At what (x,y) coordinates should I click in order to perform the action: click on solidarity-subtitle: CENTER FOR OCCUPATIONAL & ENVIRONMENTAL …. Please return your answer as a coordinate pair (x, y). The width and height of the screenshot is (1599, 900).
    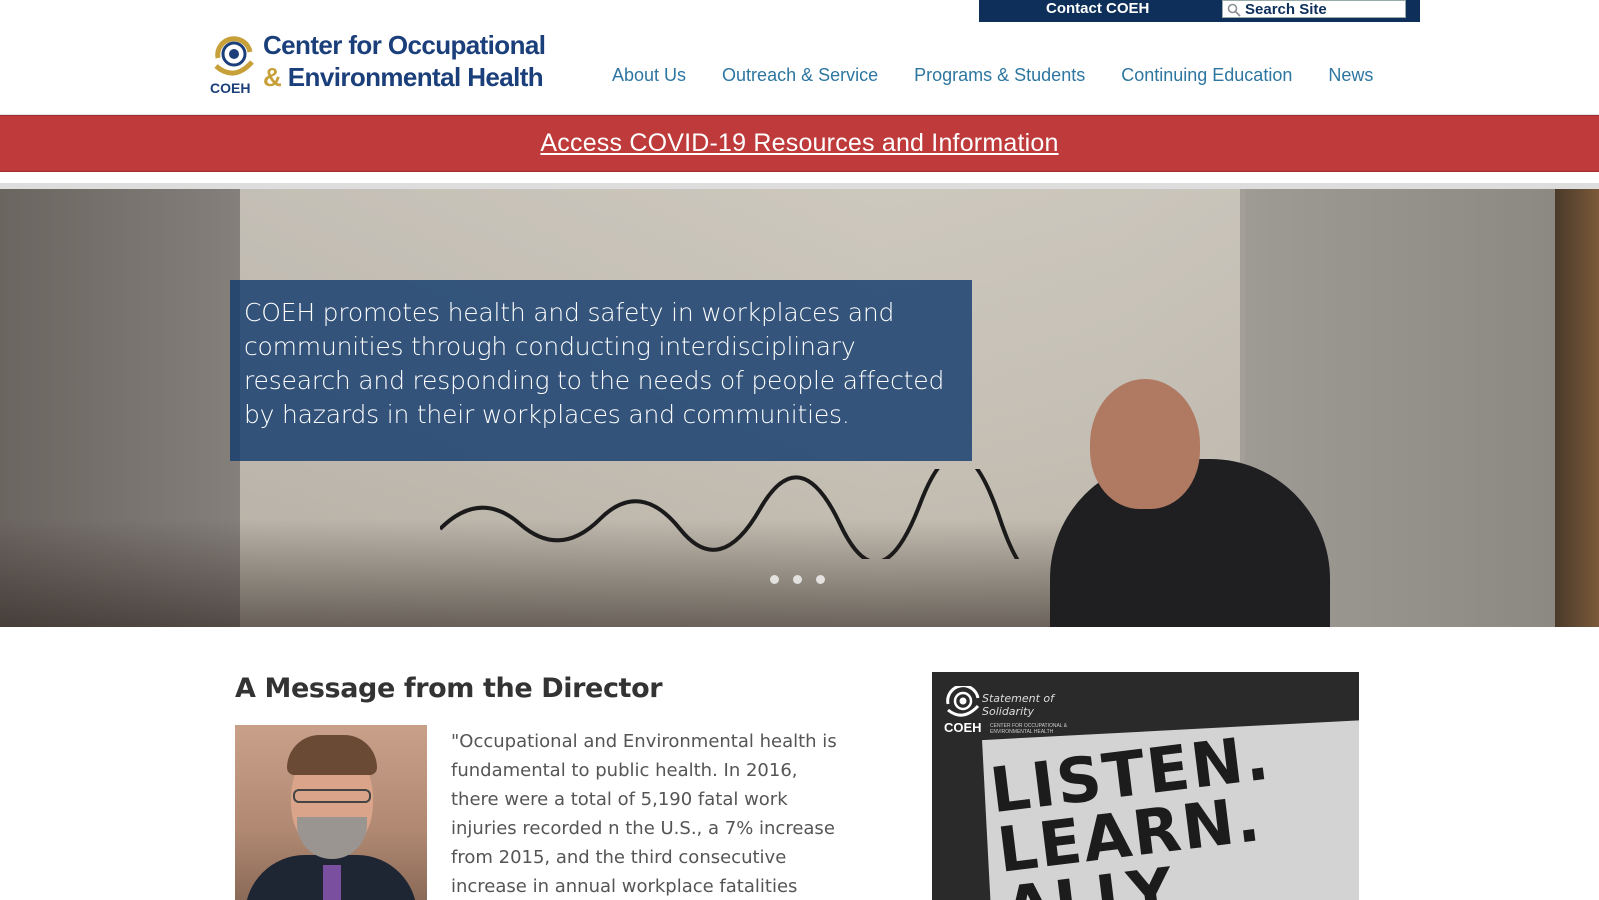
    Looking at the image, I should click on (1029, 729).